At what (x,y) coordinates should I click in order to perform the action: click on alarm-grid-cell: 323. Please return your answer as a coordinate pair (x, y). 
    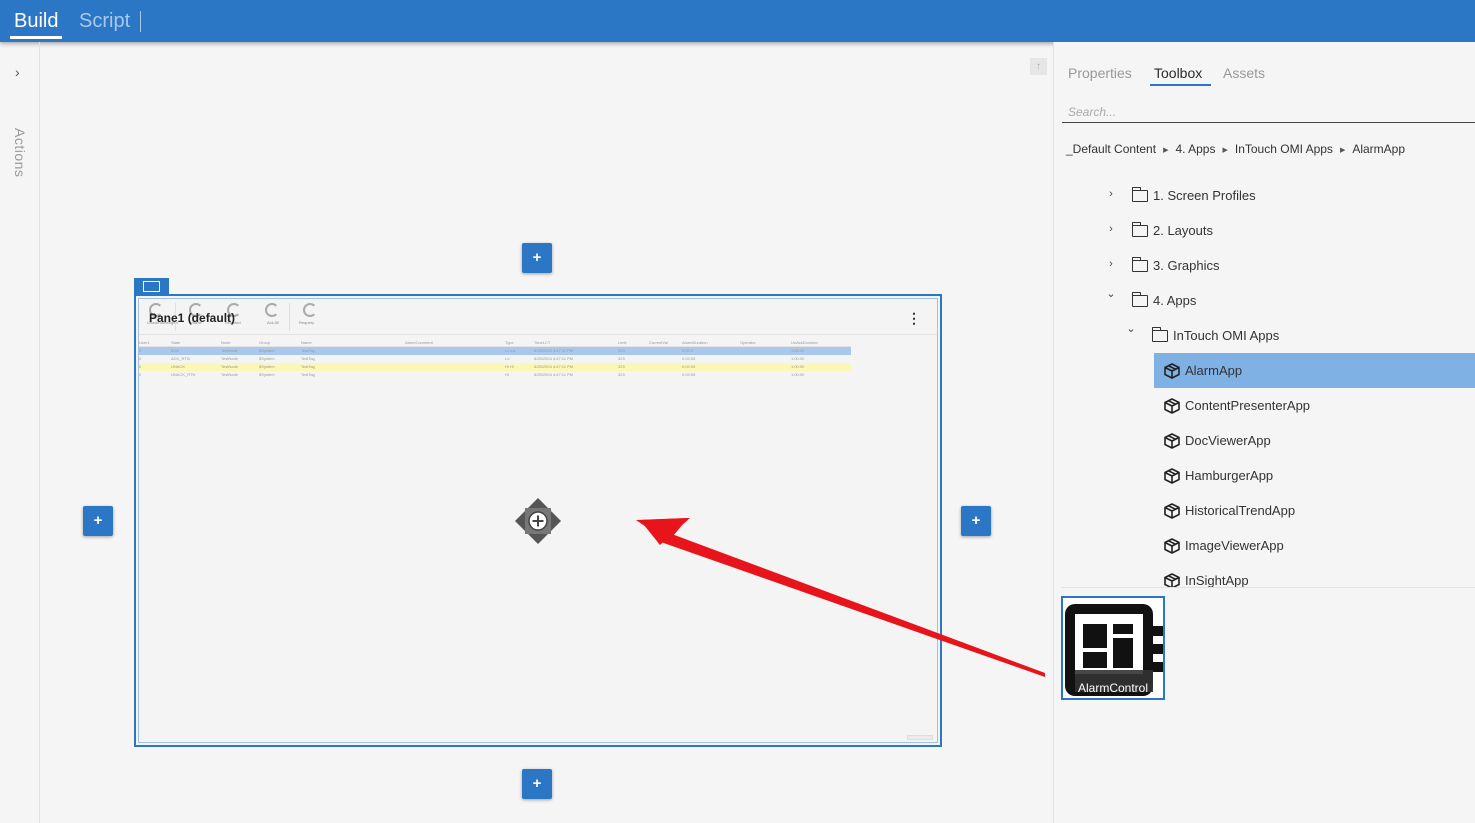
    Looking at the image, I should click on (621, 366).